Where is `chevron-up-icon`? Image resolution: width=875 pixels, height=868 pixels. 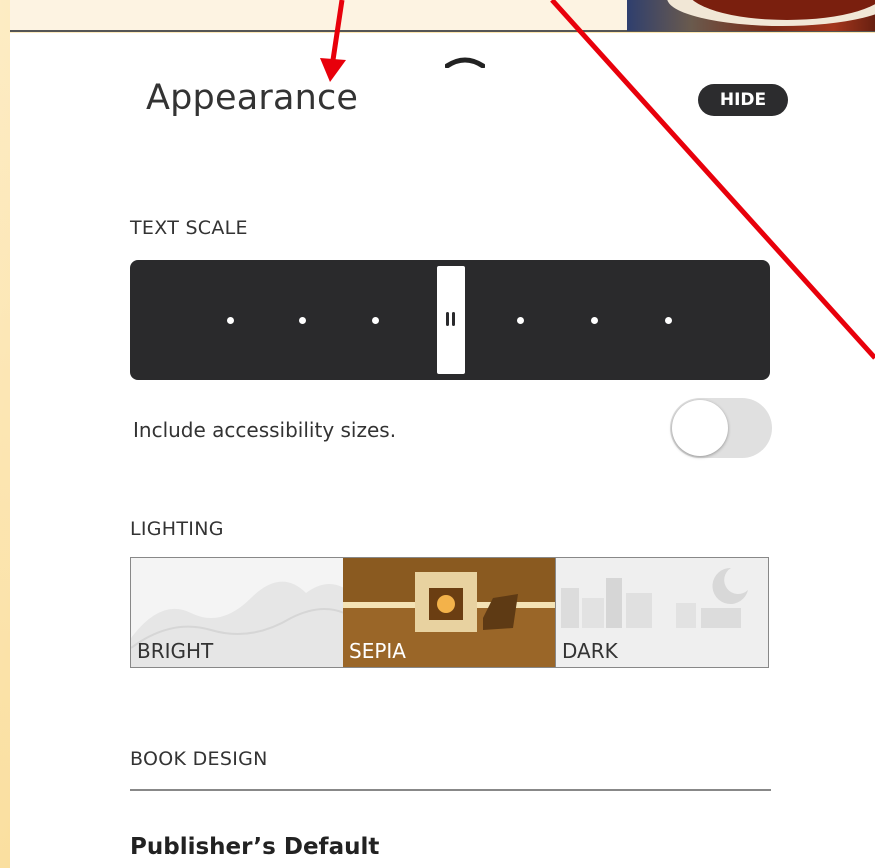
chevron-up-icon is located at coordinates (465, 60).